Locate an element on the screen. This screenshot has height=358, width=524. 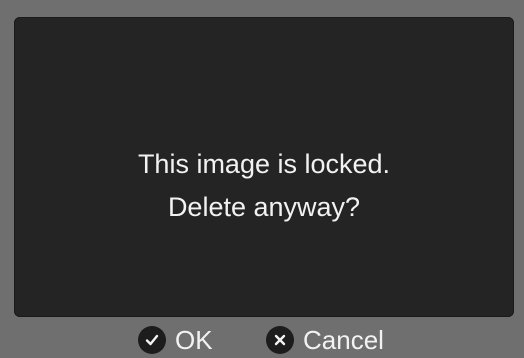
check-icon is located at coordinates (152, 340).